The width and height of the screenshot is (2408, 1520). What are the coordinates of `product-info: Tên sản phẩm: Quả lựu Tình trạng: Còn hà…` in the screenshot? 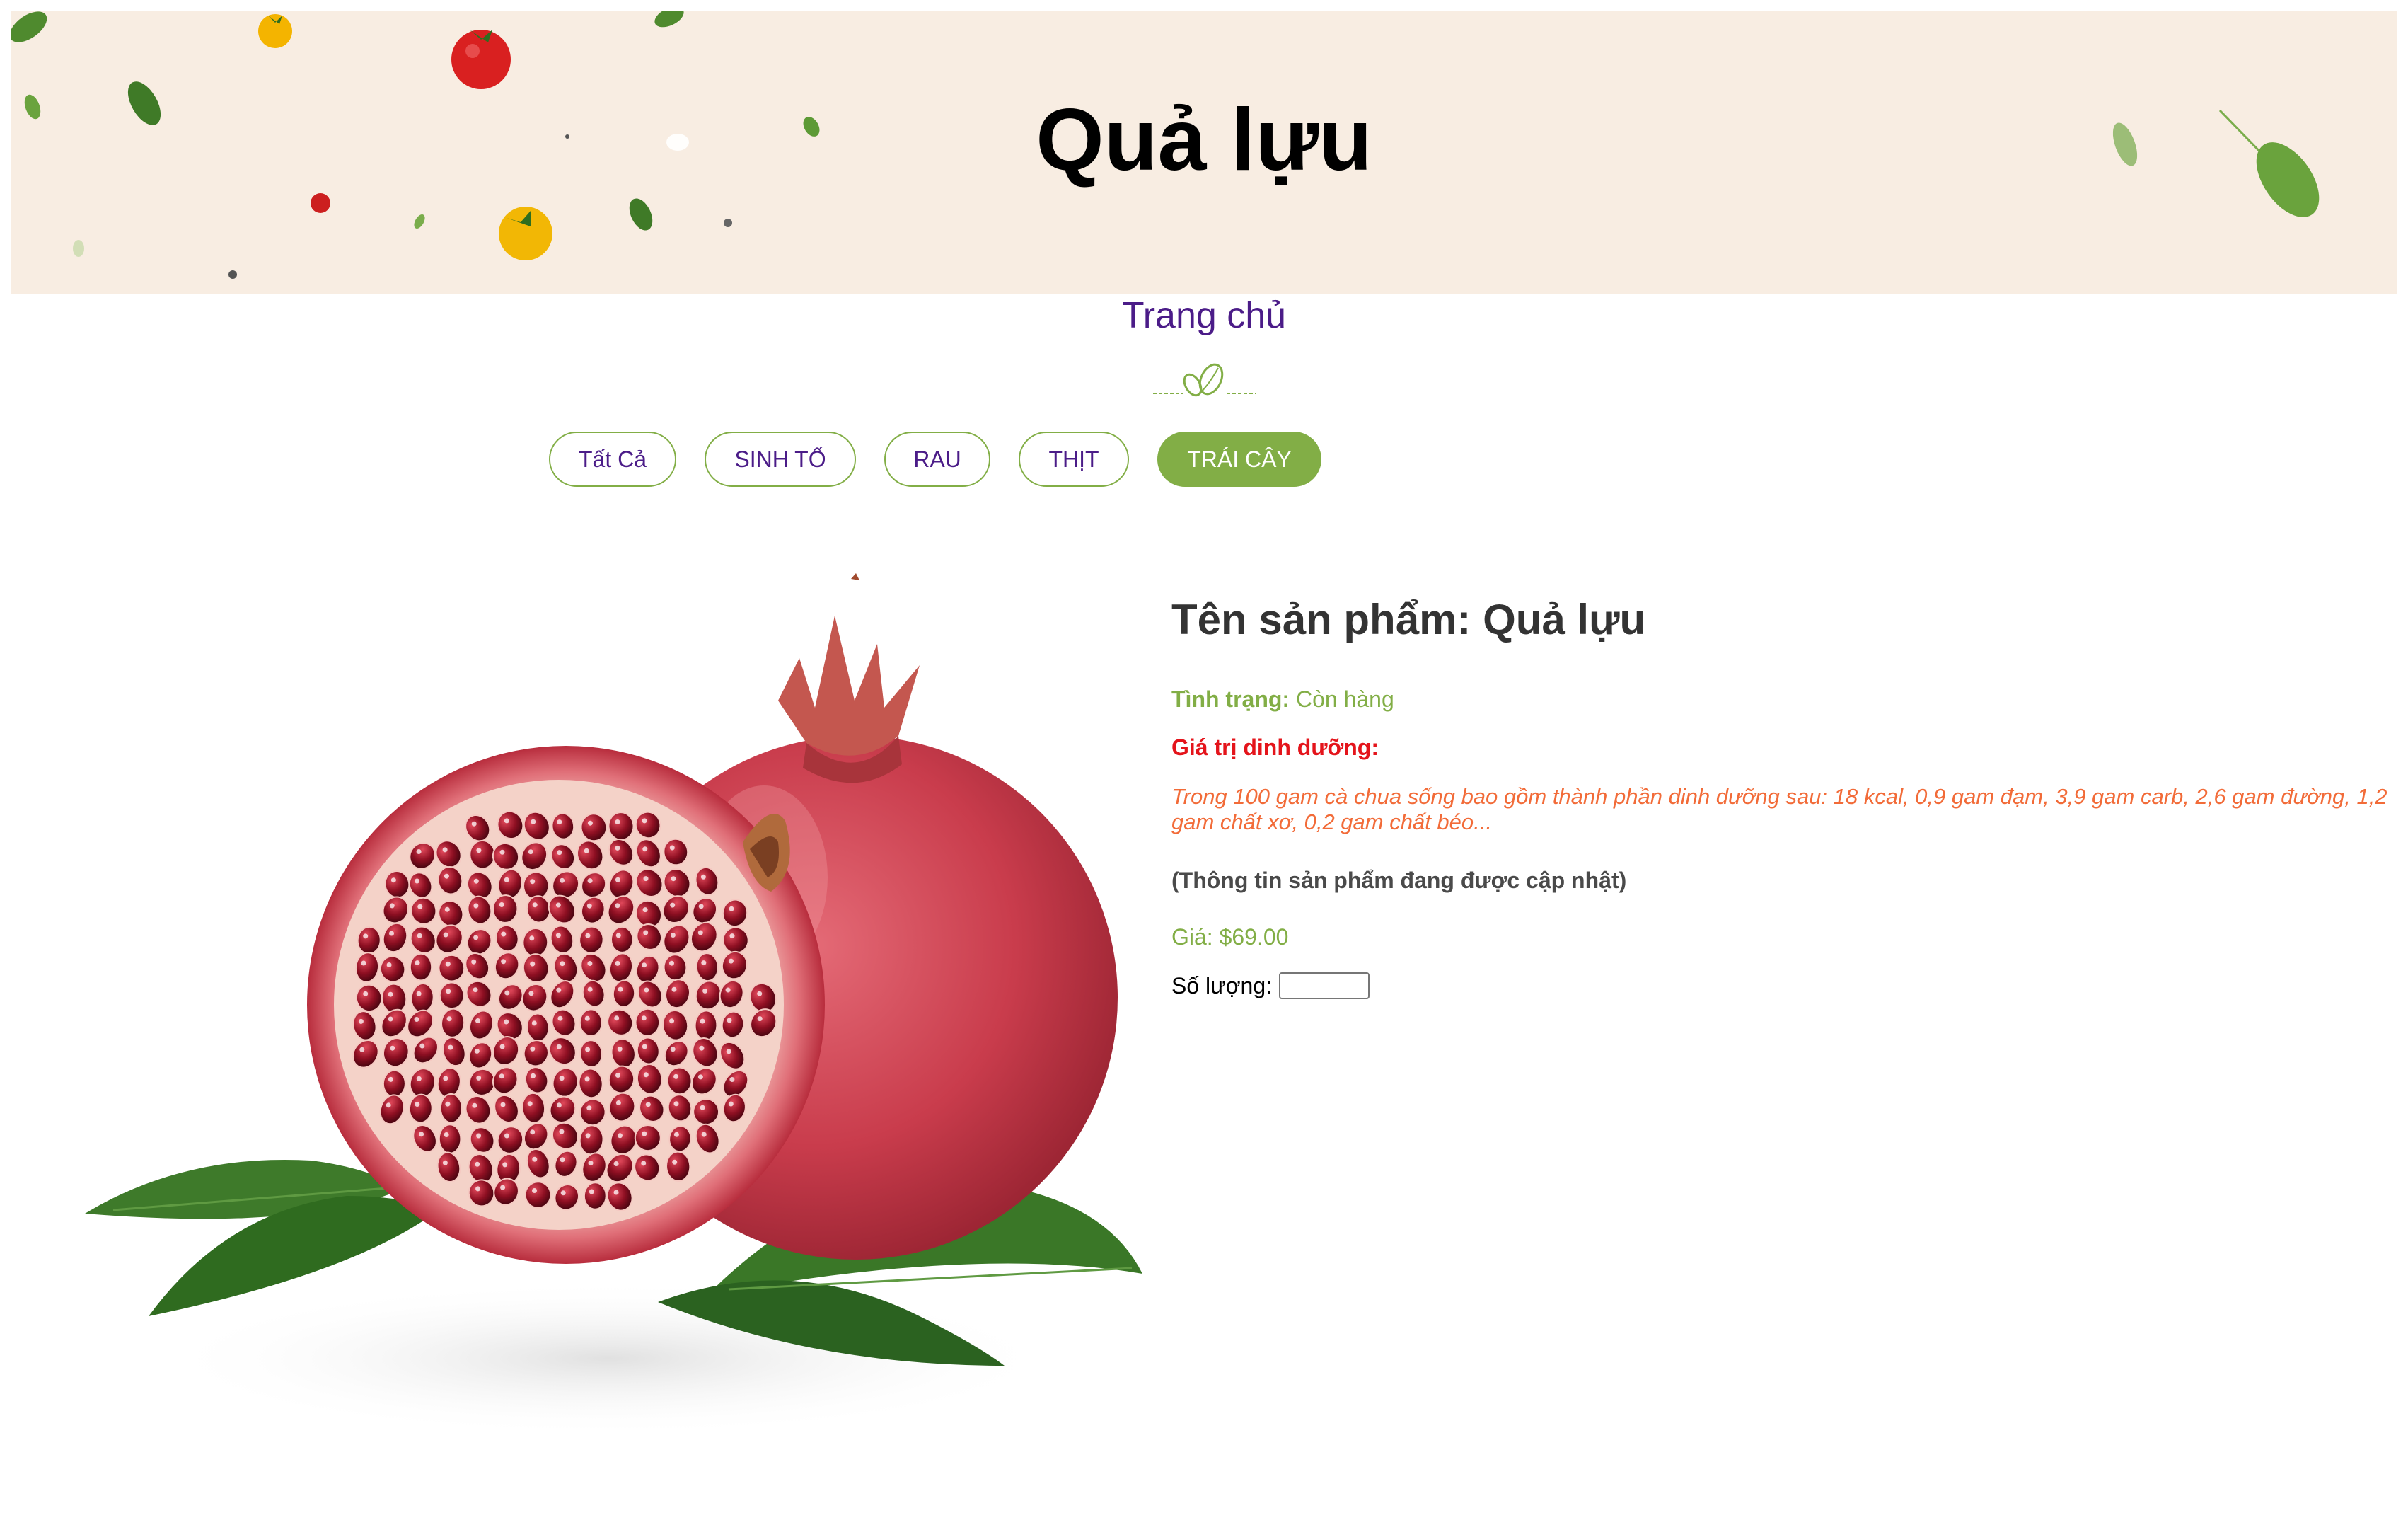 It's located at (1779, 796).